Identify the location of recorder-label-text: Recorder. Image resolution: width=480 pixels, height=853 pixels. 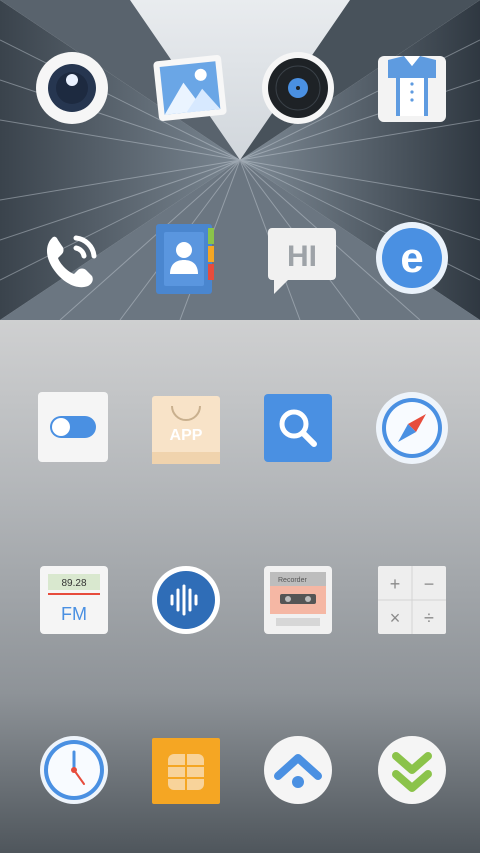
(292, 580).